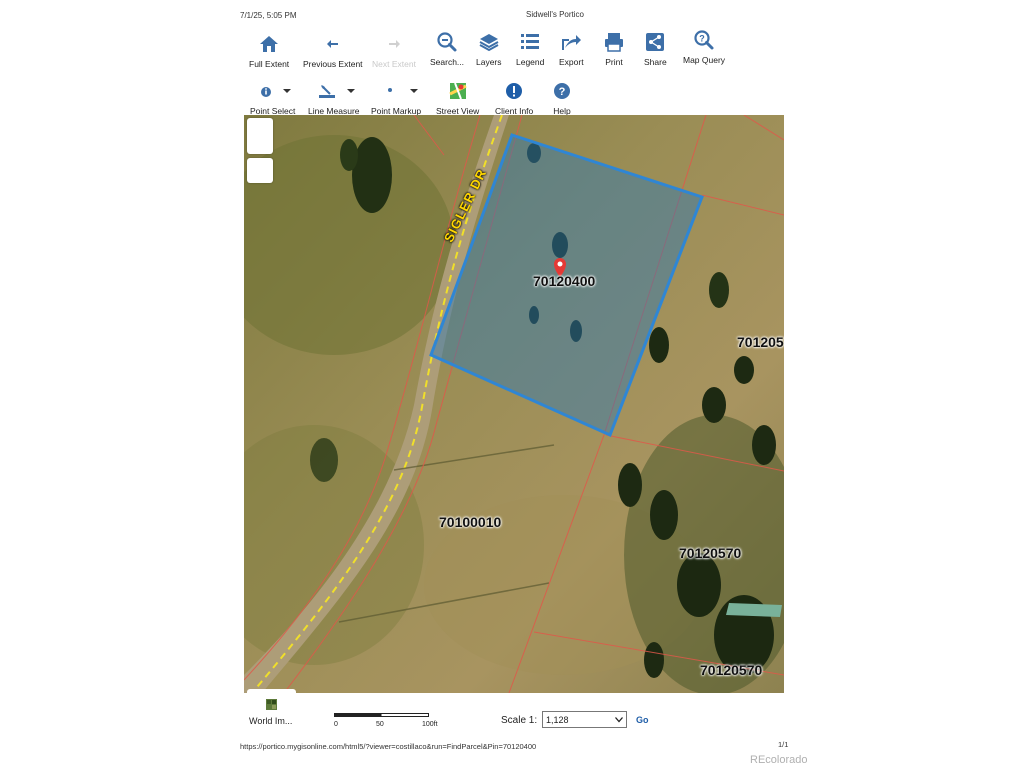 The height and width of the screenshot is (768, 1024). Describe the element at coordinates (779, 760) in the screenshot. I see `watermark: REcolorado` at that location.